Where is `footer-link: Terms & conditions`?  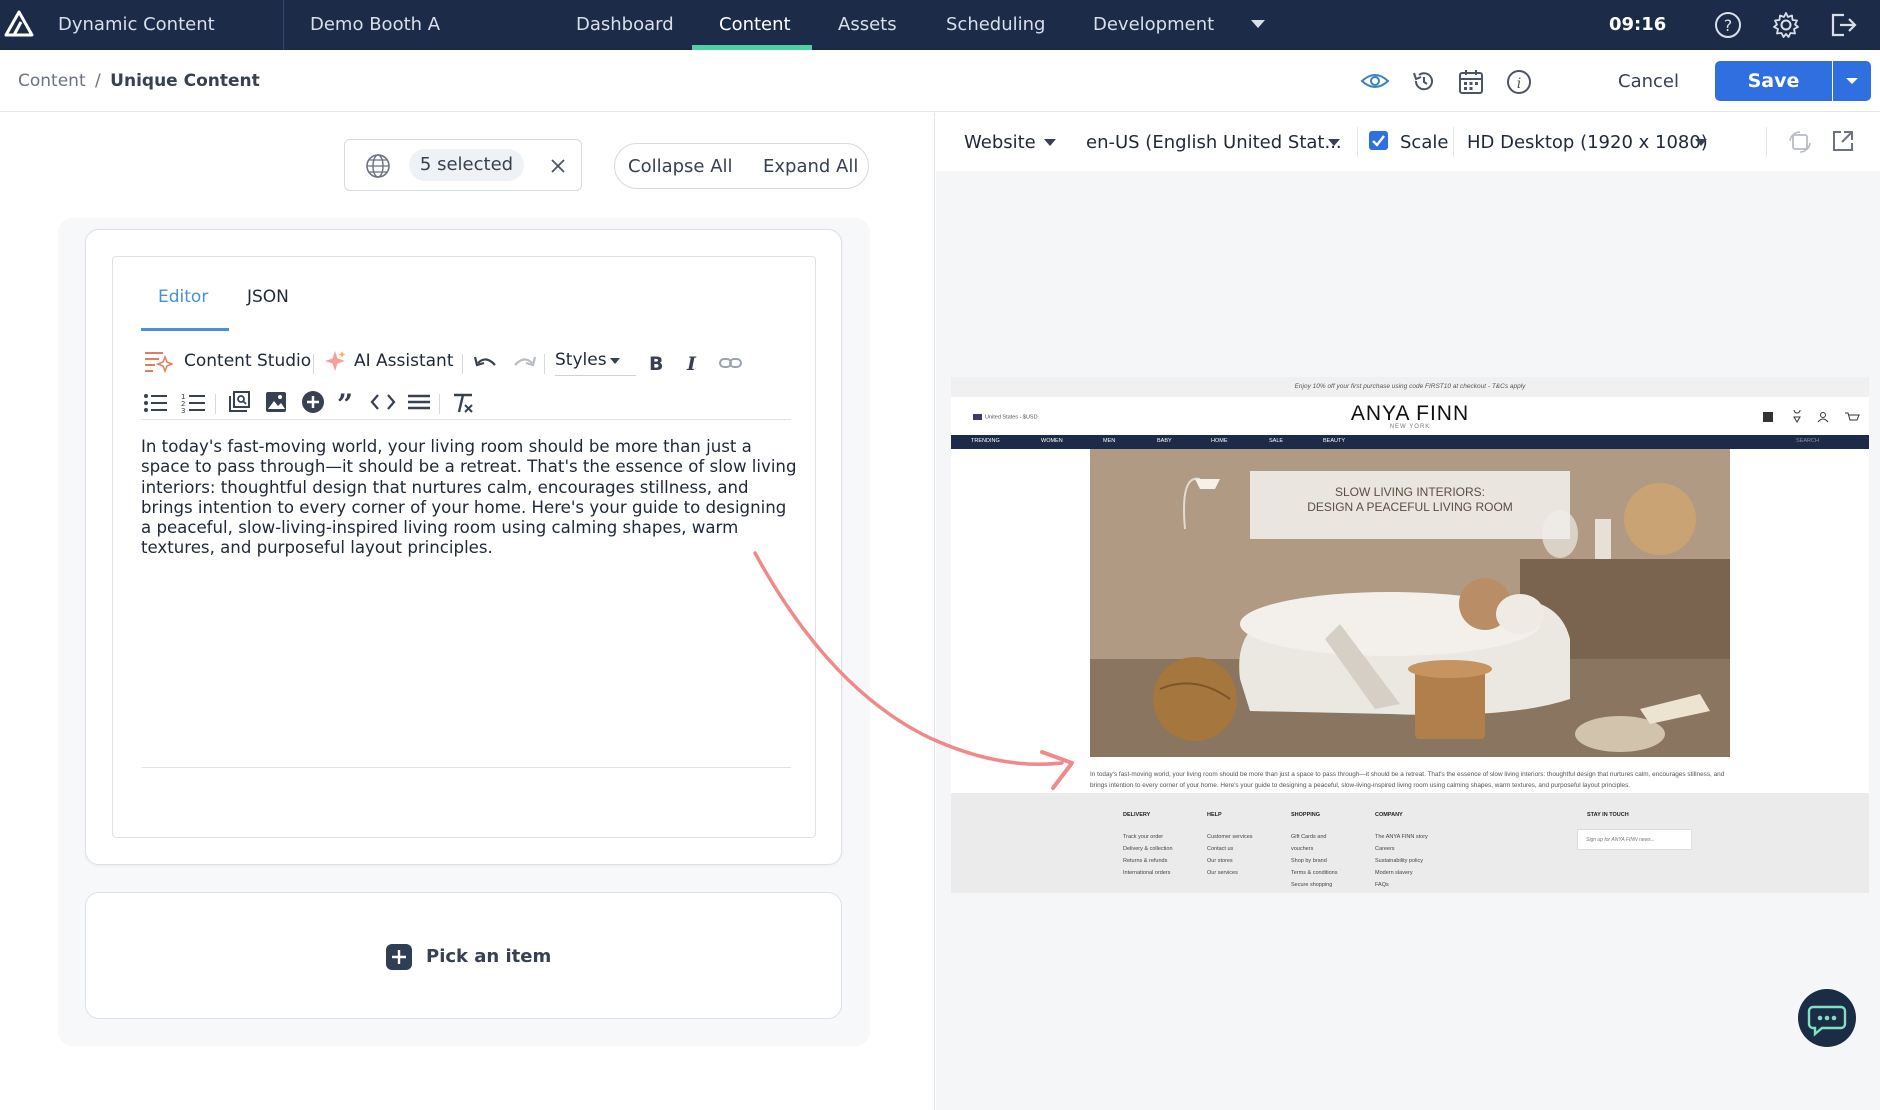 footer-link: Terms & conditions is located at coordinates (1314, 873).